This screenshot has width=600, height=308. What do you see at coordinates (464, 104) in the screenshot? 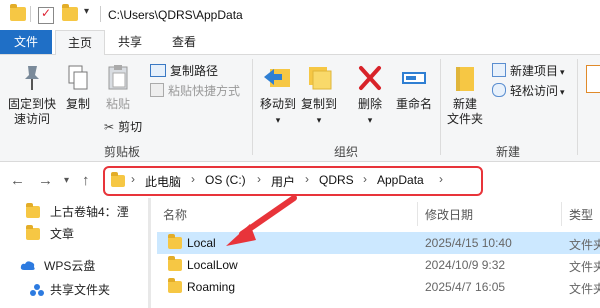
I see `new-folder-label-line1: 新建` at bounding box center [464, 104].